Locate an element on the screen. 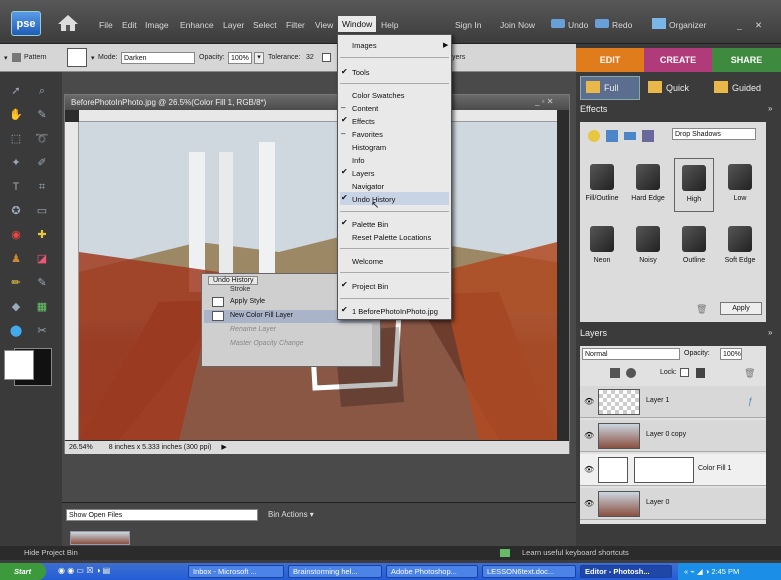 This screenshot has height=580, width=781. foreground-color-swatch is located at coordinates (19, 365).